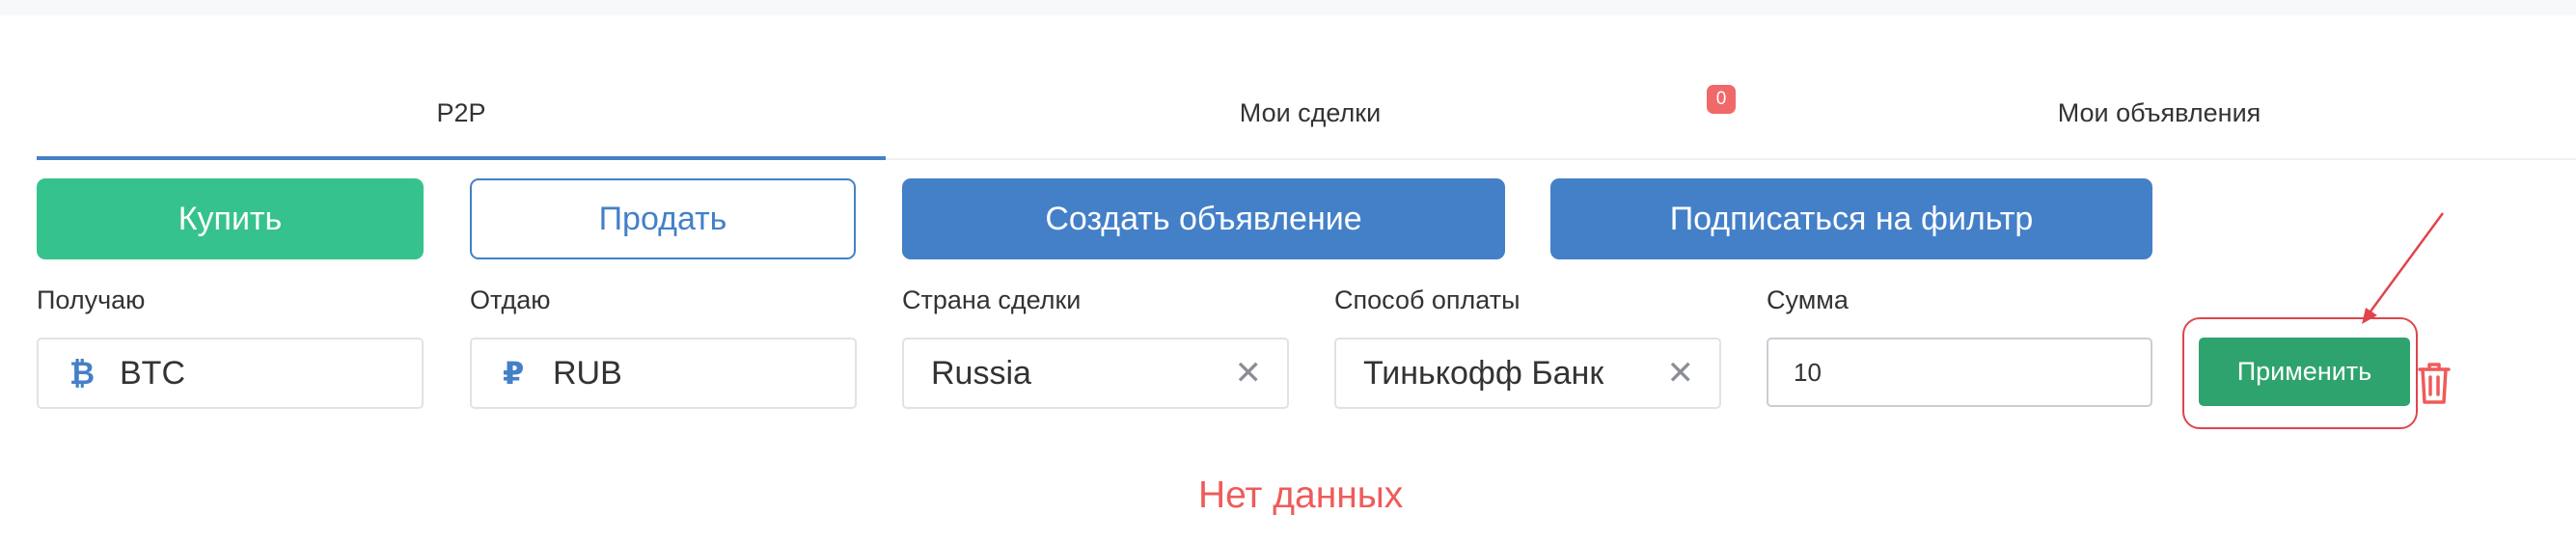 This screenshot has width=2576, height=542. What do you see at coordinates (1204, 218) in the screenshot?
I see `create-ad-button: Создать объявление` at bounding box center [1204, 218].